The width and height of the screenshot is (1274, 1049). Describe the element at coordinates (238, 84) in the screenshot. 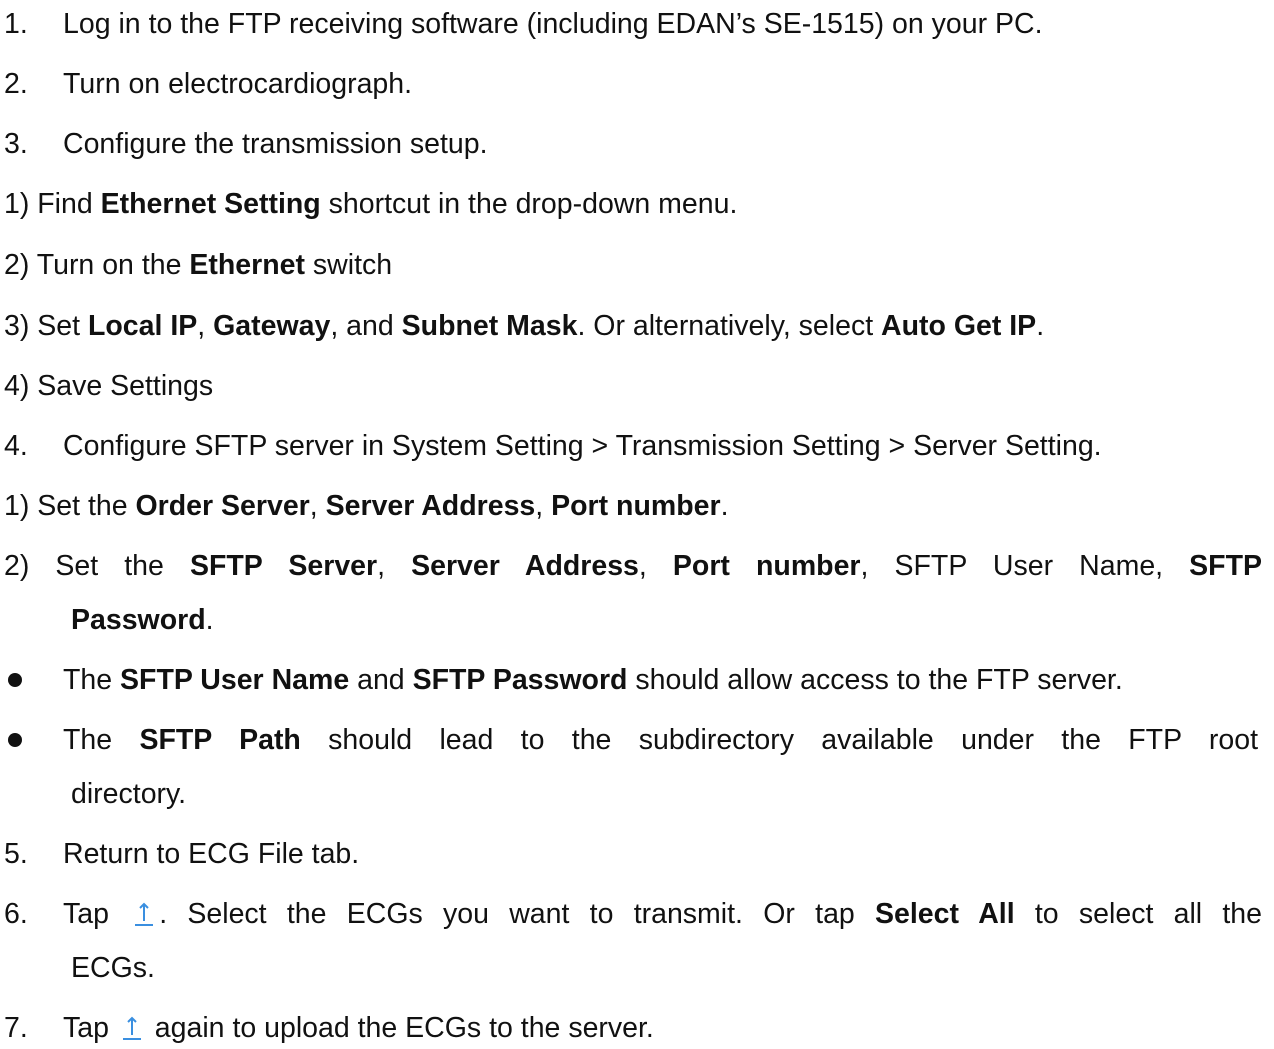

I see `step-text: Turn on electrocardiograph.` at that location.